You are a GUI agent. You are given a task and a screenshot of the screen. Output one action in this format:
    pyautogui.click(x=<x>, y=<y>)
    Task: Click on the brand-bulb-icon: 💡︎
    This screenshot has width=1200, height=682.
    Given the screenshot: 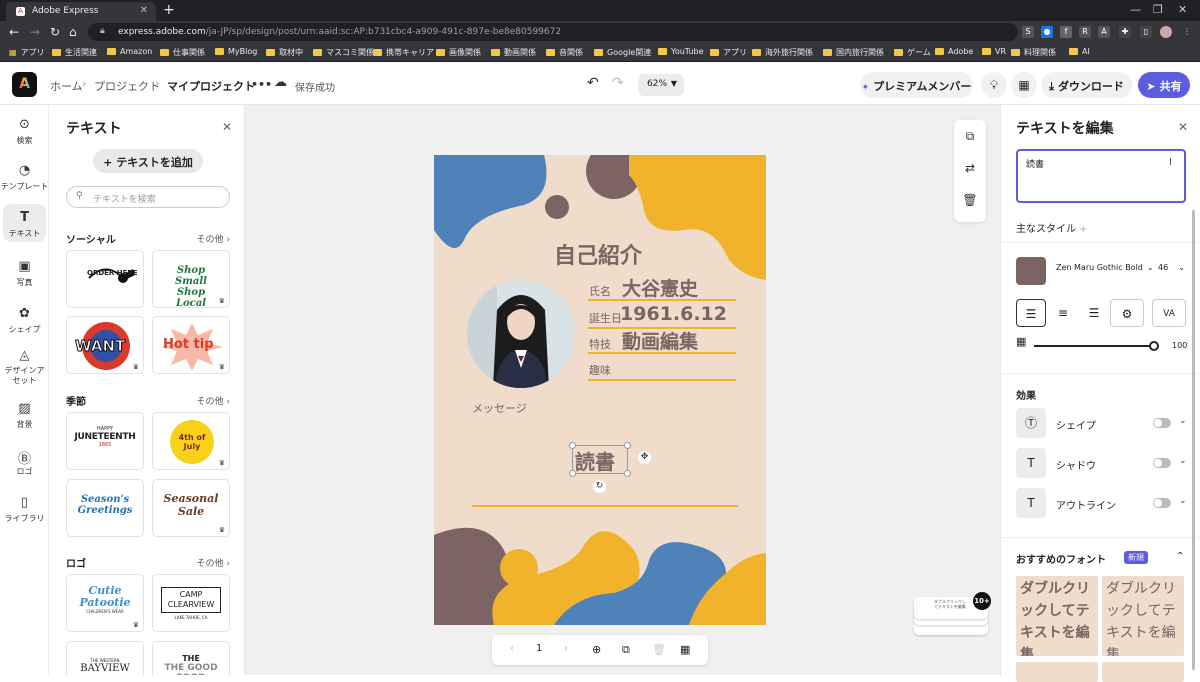 What is the action you would take?
    pyautogui.click(x=994, y=85)
    